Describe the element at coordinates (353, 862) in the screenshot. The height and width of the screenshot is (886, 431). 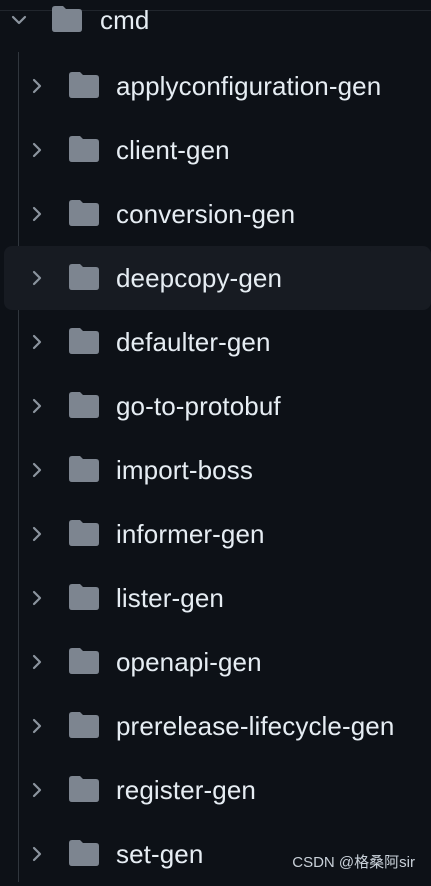
I see `watermark: CSDN @格桑阿sir` at that location.